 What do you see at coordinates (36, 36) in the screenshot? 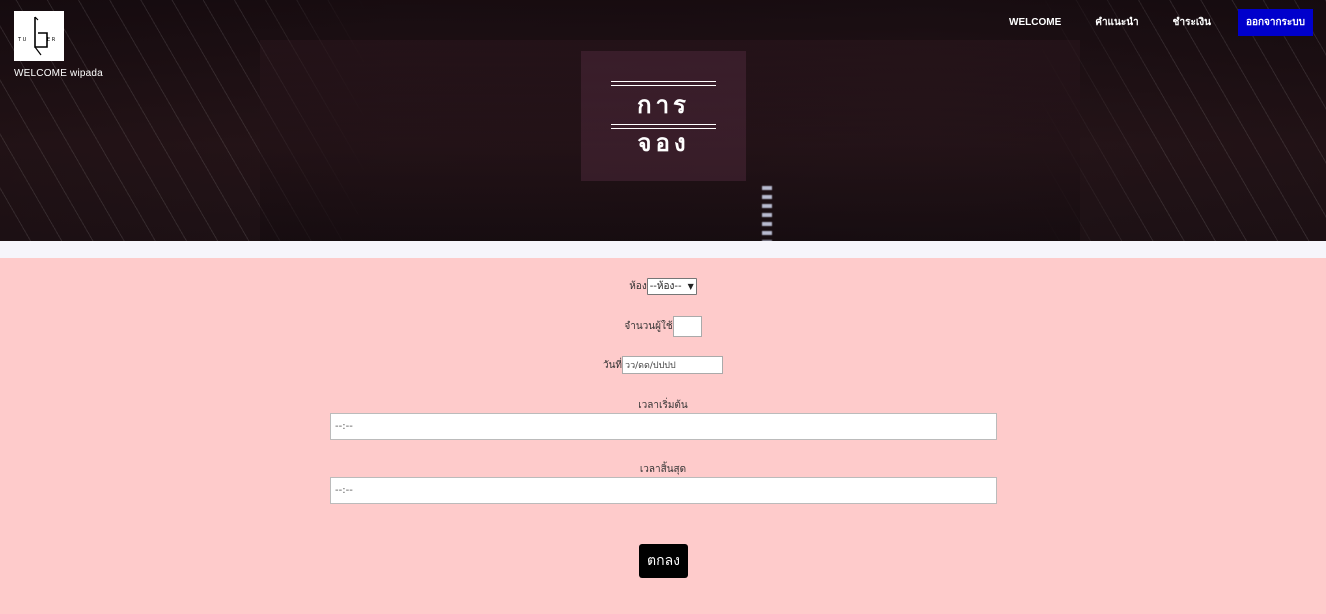
I see `logo-mark-icon: T U E R` at bounding box center [36, 36].